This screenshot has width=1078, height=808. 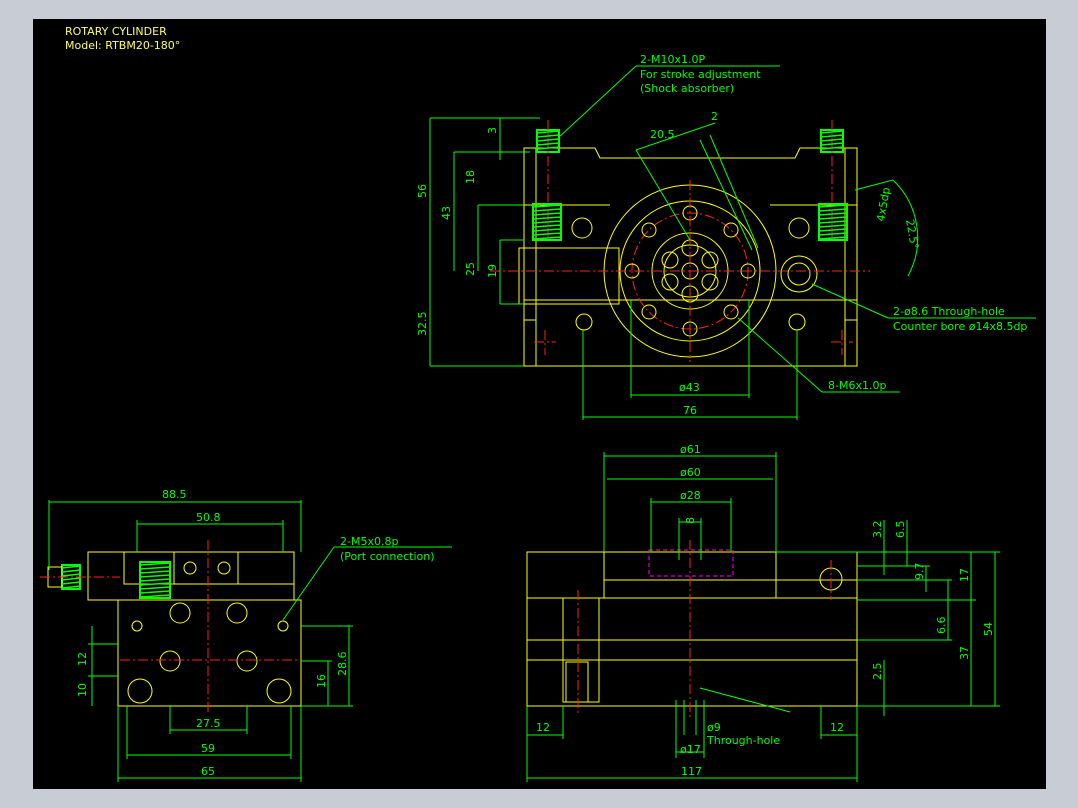 I want to click on dim-54: 54, so click(x=988, y=629).